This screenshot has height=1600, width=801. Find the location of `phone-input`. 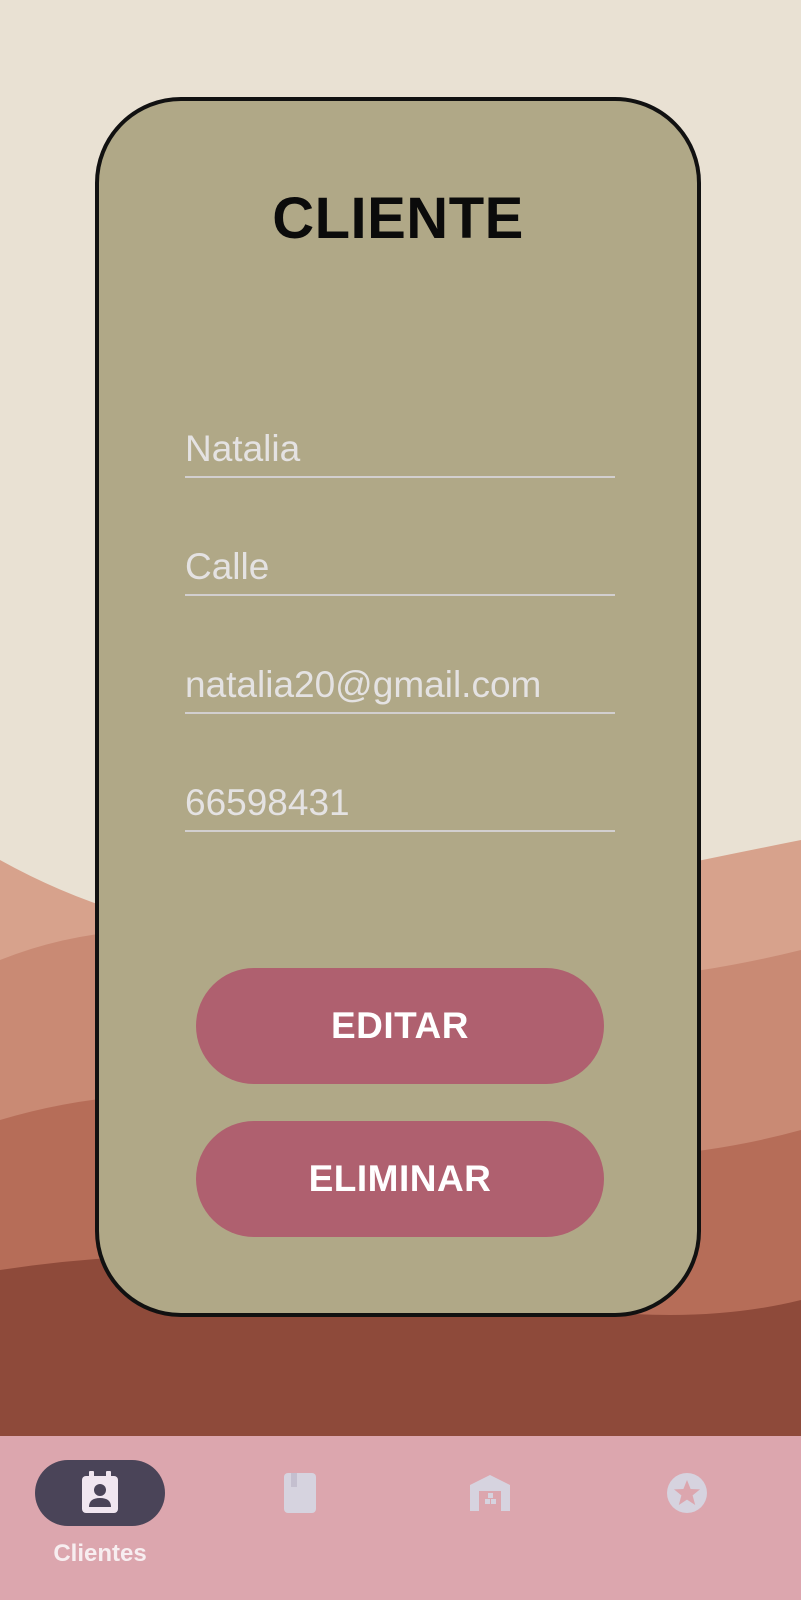

phone-input is located at coordinates (400, 803).